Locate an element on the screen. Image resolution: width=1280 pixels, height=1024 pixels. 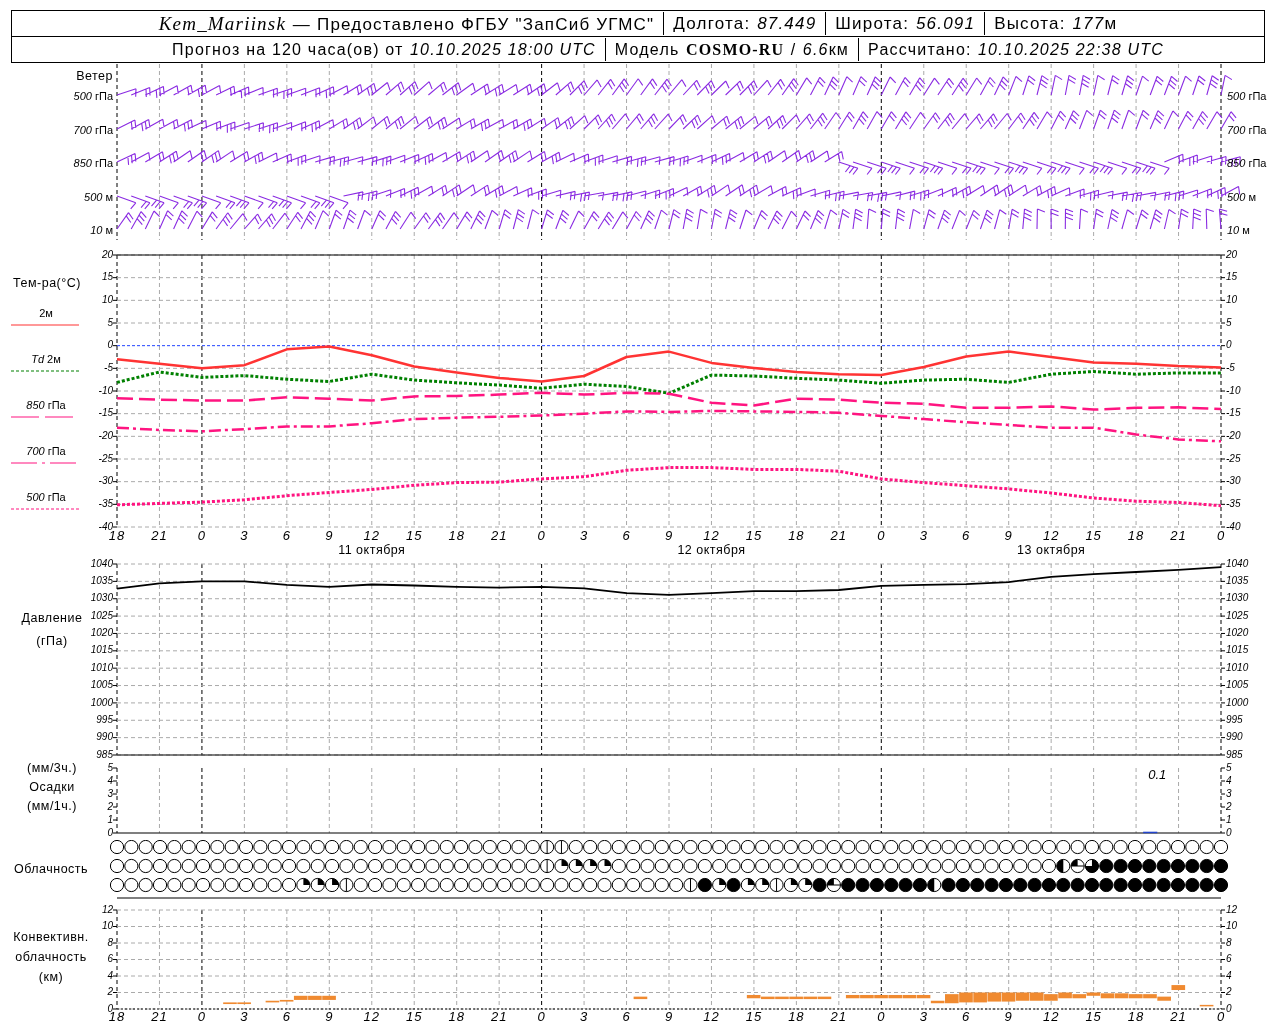
axis-tick-label: 1010 is located at coordinates (1237, 667).